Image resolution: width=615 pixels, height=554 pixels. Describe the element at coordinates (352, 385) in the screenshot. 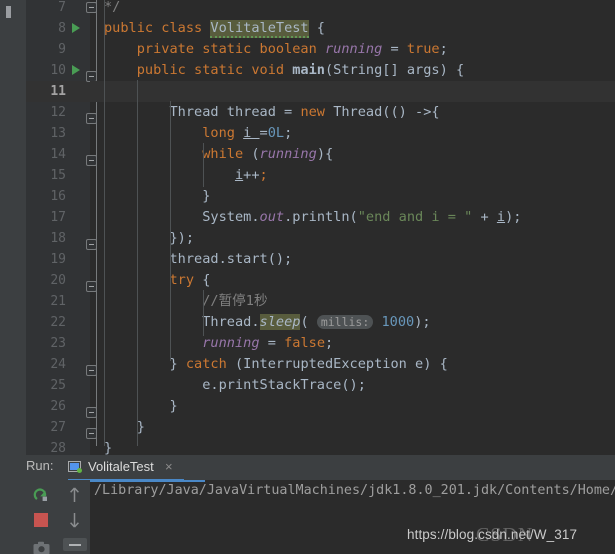

I see `code-line: e.printStackTrace();` at that location.